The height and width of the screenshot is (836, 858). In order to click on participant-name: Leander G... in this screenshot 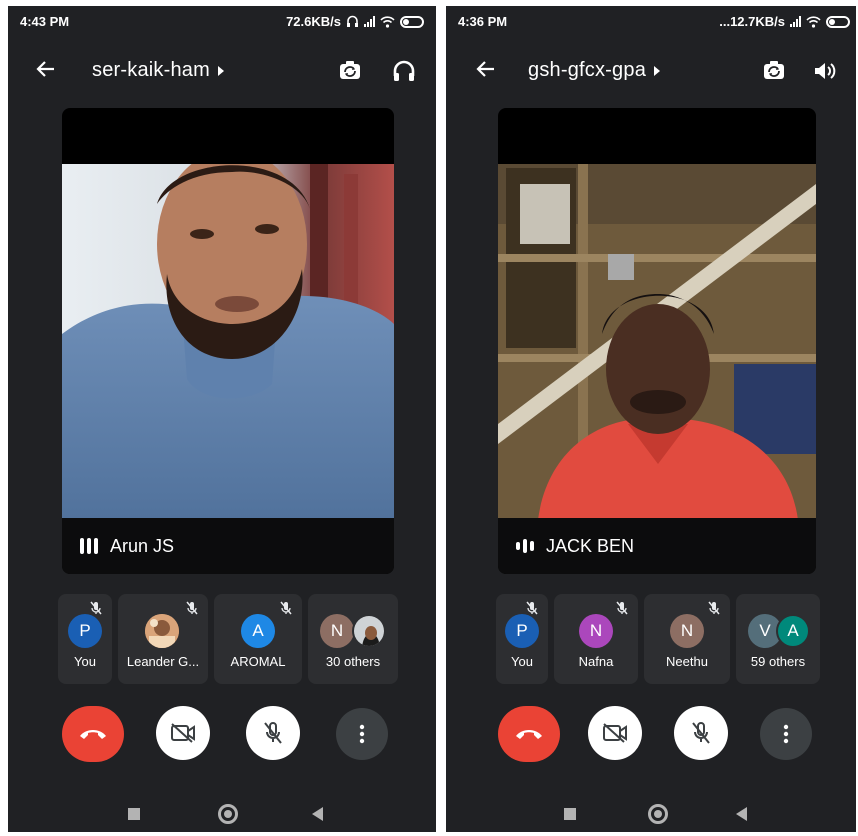, I will do `click(163, 661)`.